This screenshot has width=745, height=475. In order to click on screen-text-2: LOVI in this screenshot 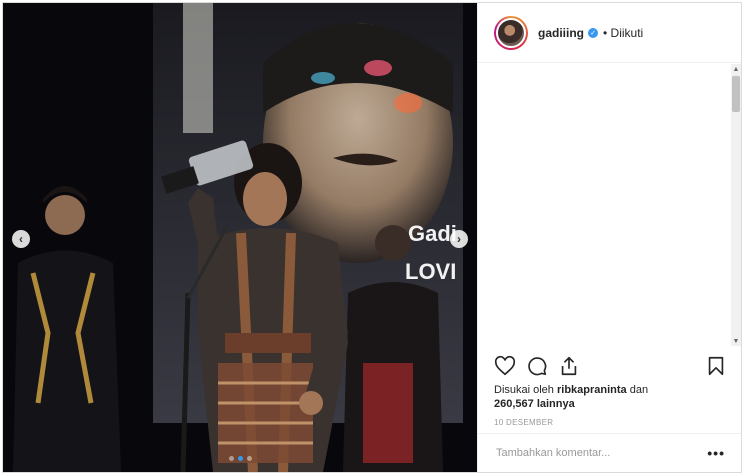, I will do `click(430, 271)`.